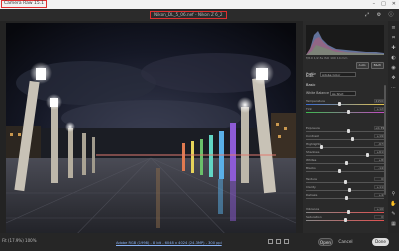  Describe the element at coordinates (199, 4) in the screenshot. I see `window-title-bar: Camera Raw 15.1 – □ ✕` at that location.